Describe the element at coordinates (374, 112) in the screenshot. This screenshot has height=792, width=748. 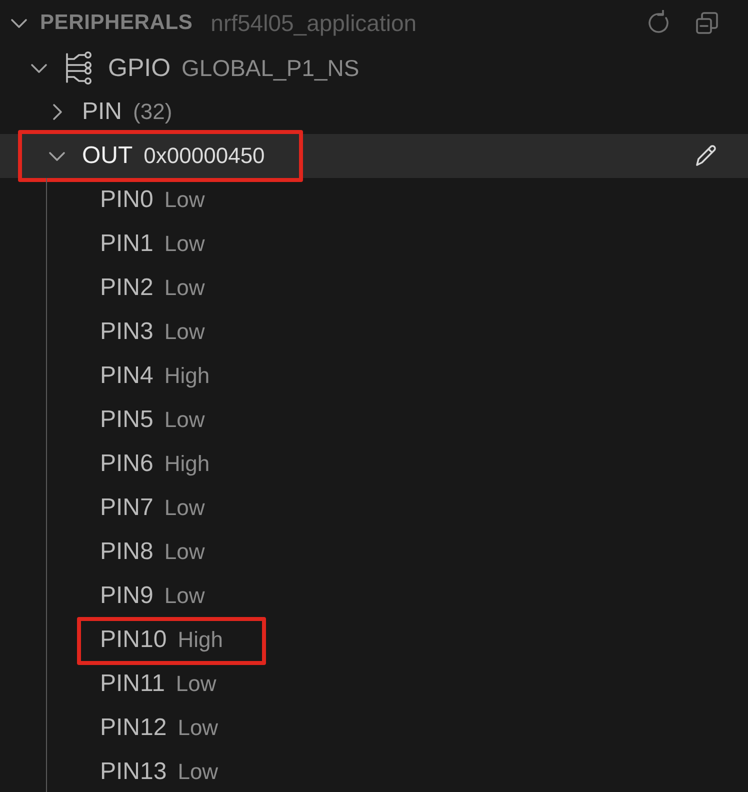
I see `tree-row: PIN (32)` at that location.